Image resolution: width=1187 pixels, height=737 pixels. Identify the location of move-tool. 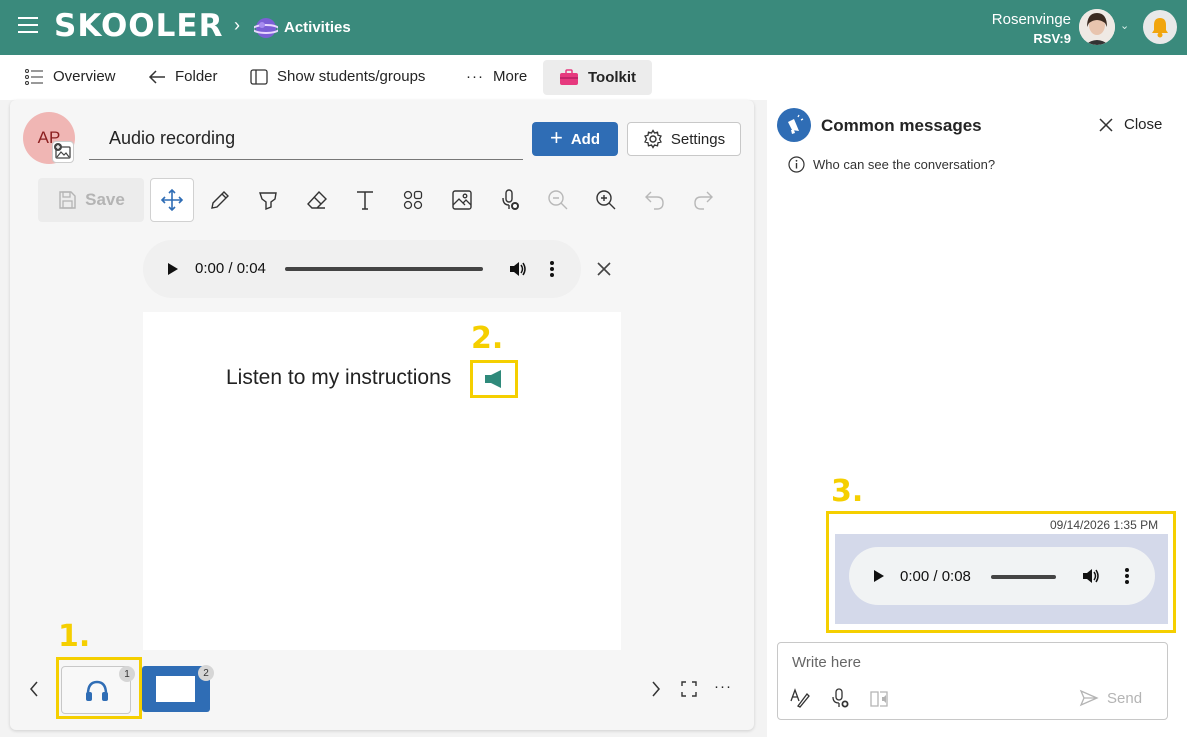
(172, 200).